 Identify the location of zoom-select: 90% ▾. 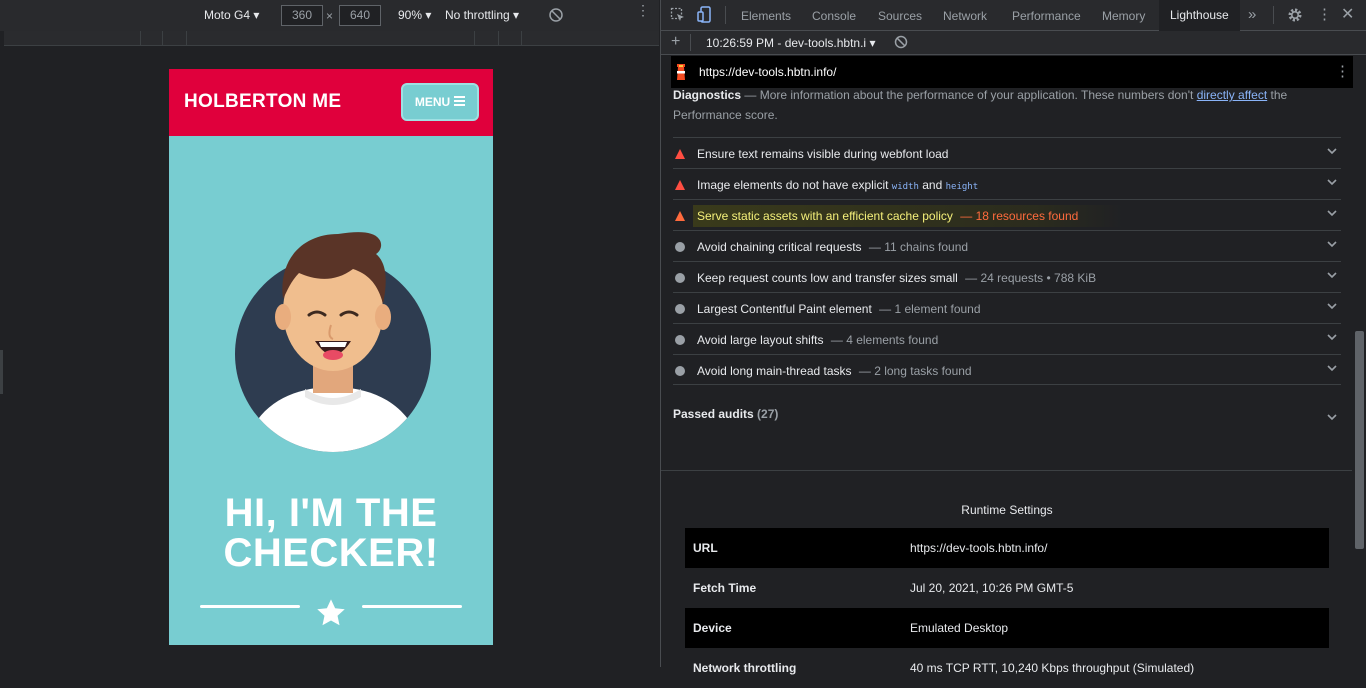
(414, 15).